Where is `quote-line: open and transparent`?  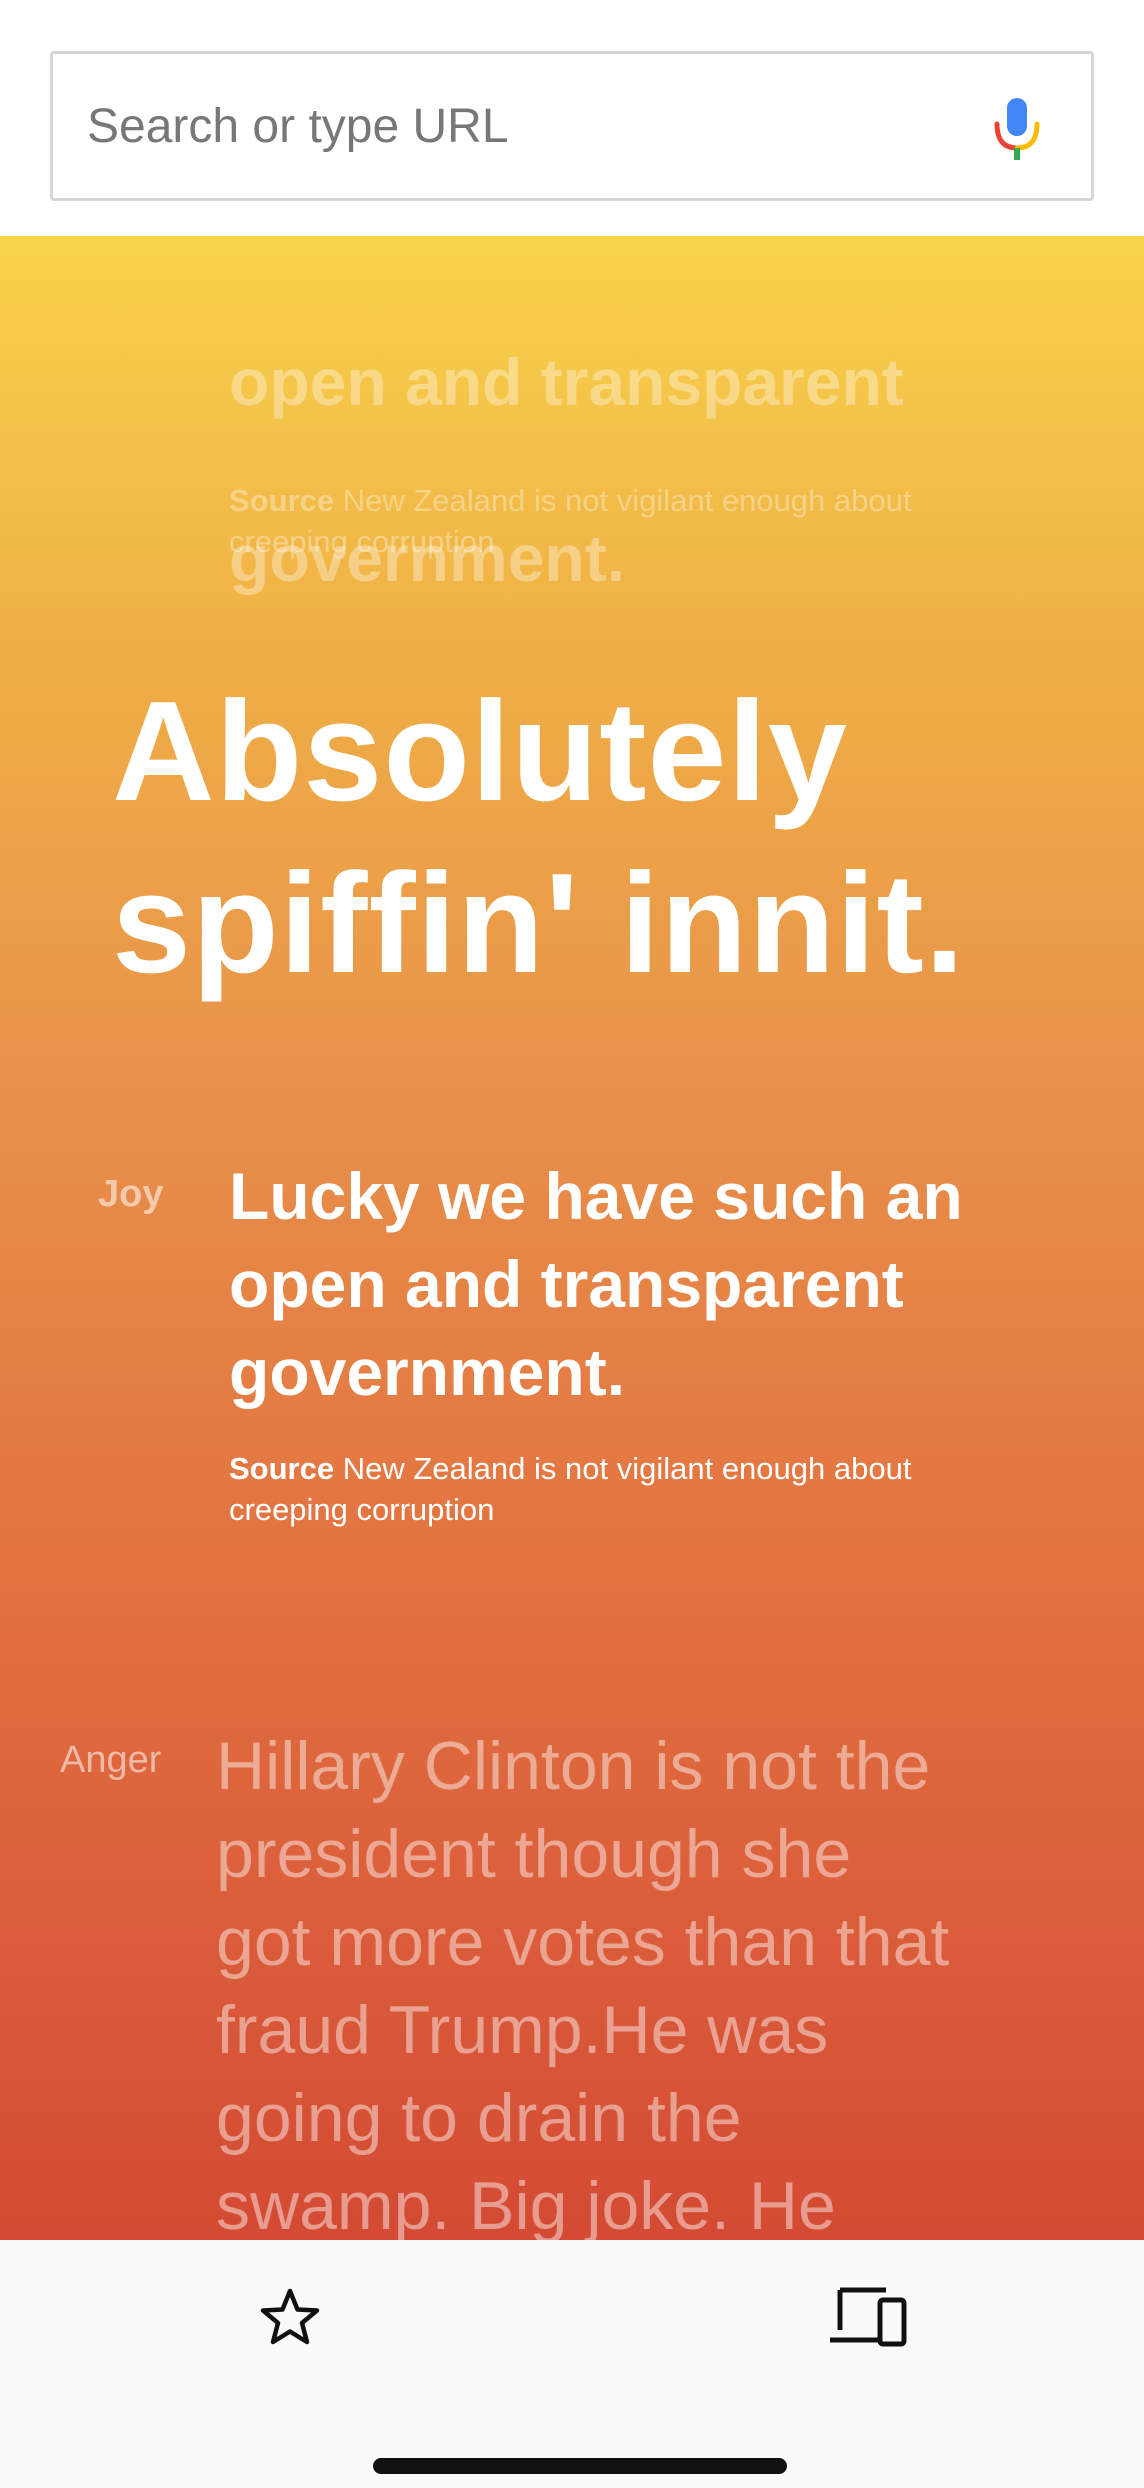 quote-line: open and transparent is located at coordinates (566, 1284).